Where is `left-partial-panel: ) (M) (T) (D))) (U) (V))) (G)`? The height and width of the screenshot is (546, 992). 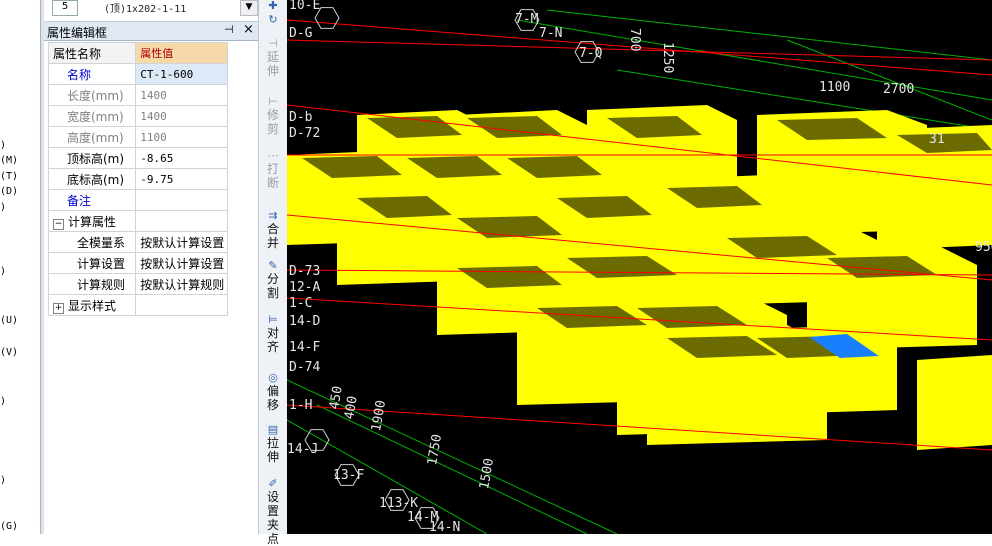 left-partial-panel: ) (M) (T) (D))) (U) (V))) (G) is located at coordinates (20, 267).